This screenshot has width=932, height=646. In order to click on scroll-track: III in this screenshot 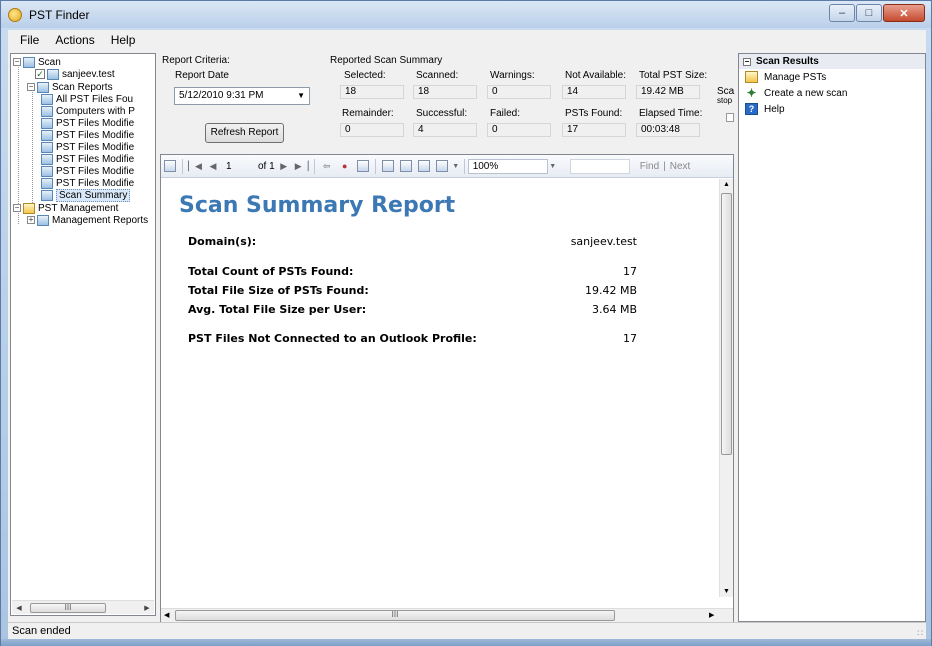, I will do `click(83, 608)`.